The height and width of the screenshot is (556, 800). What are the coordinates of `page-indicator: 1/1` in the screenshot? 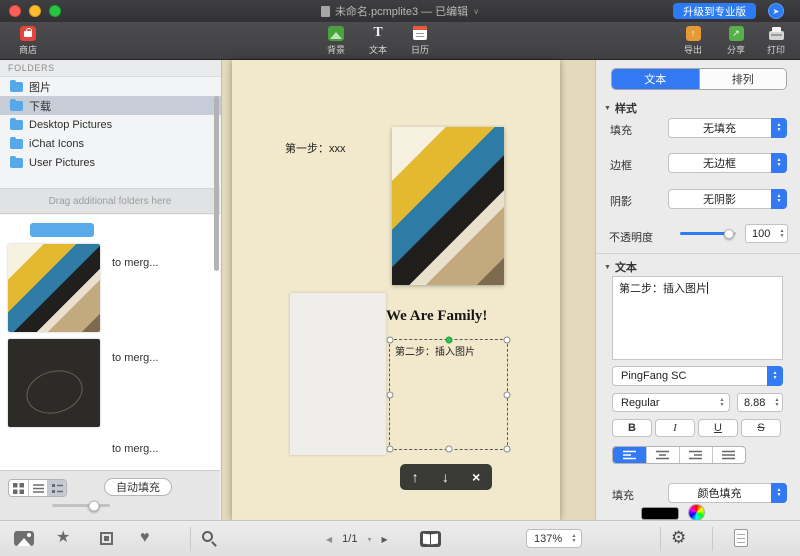 It's located at (349, 539).